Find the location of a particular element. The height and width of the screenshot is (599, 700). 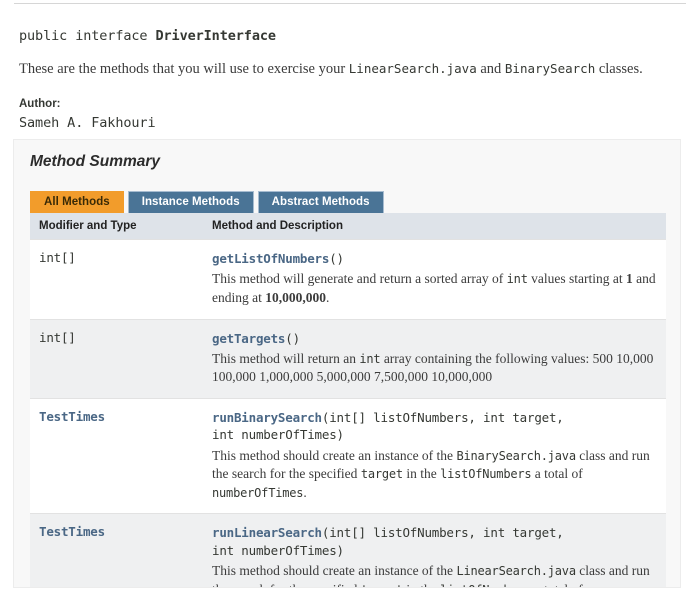

description-part-2: and is located at coordinates (490, 69).